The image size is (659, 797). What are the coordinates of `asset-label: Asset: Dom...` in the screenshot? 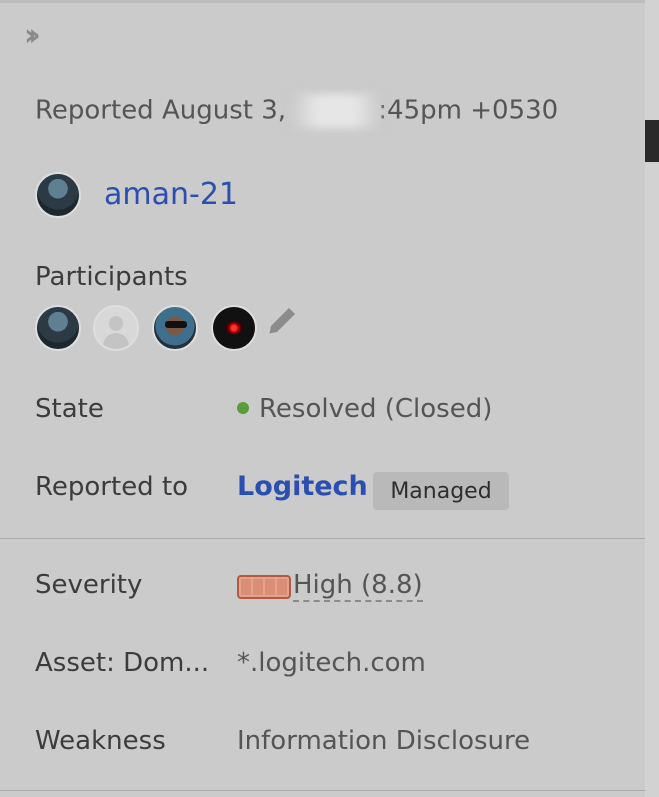 It's located at (122, 663).